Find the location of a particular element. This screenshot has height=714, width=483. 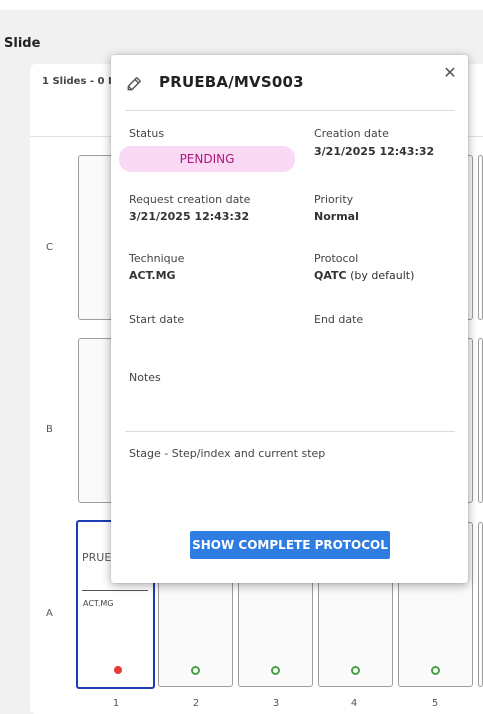

protocol-label: Protocol is located at coordinates (336, 258).